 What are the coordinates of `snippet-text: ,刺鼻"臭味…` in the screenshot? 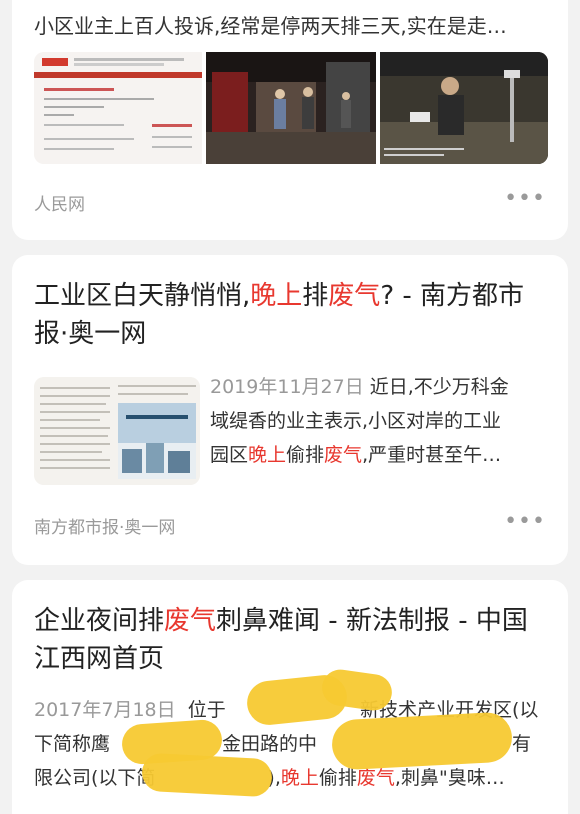 It's located at (449, 778).